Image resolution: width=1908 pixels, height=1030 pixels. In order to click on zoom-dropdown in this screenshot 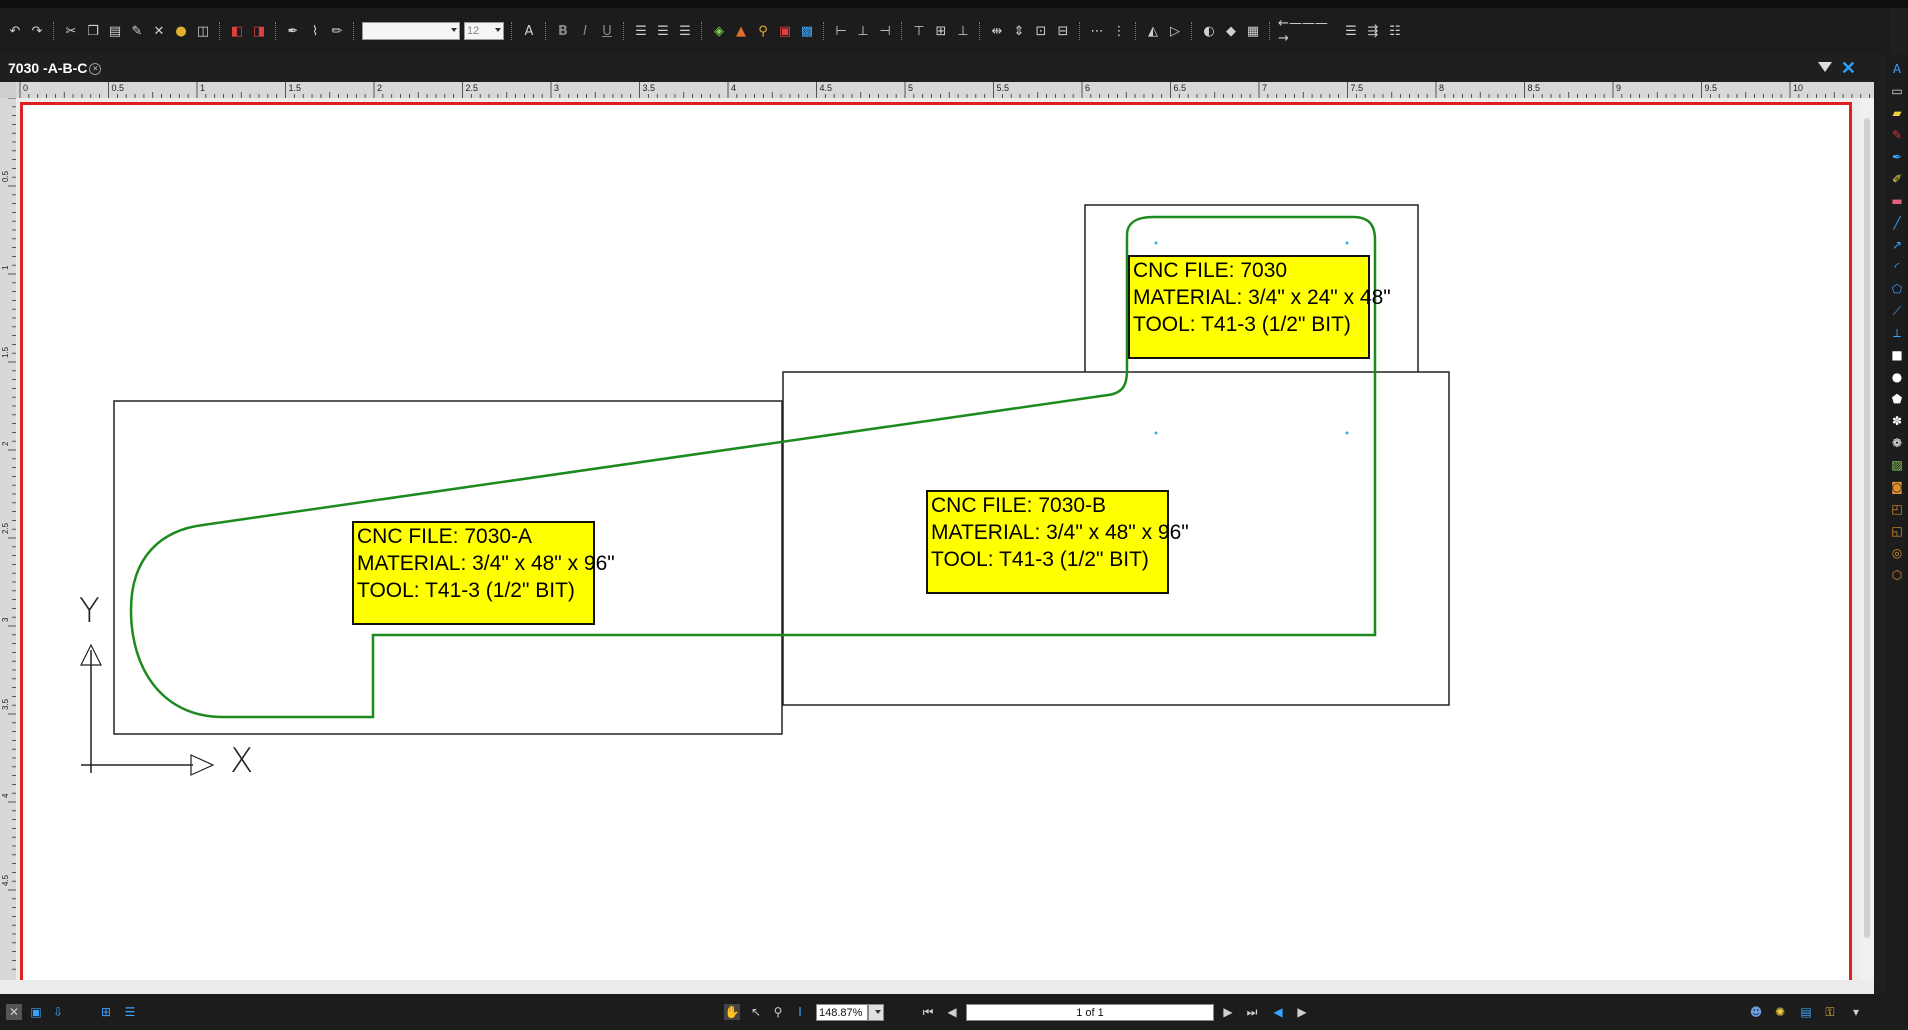, I will do `click(876, 1012)`.